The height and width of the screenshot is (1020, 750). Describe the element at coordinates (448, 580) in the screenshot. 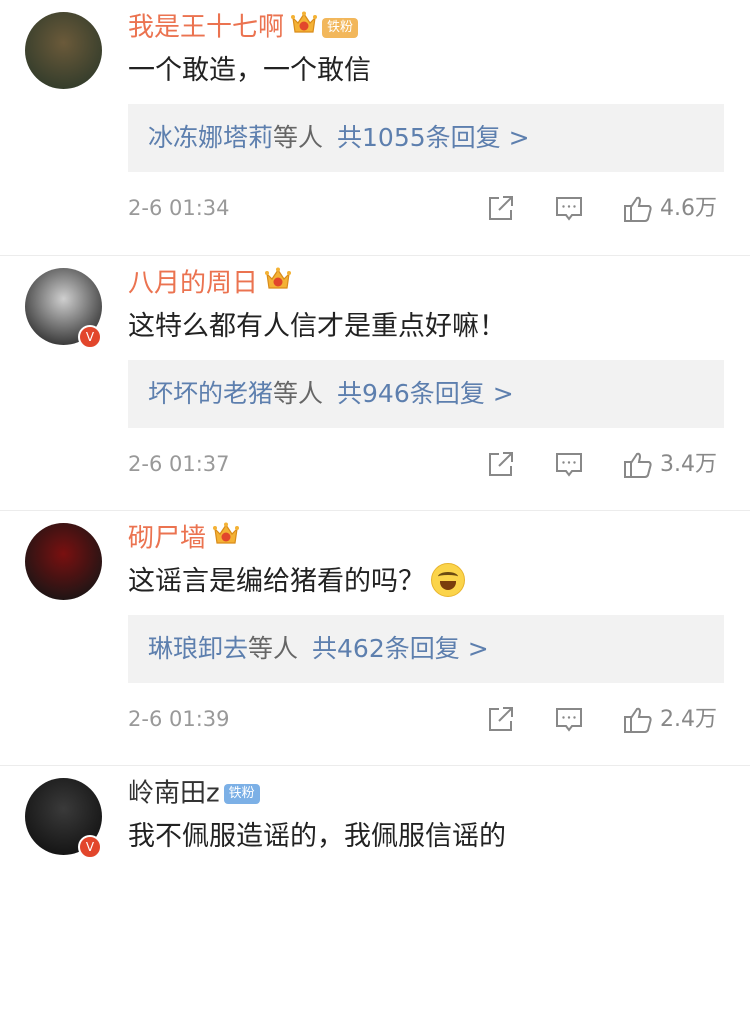

I see `laugh-cry-emoji-icon` at that location.